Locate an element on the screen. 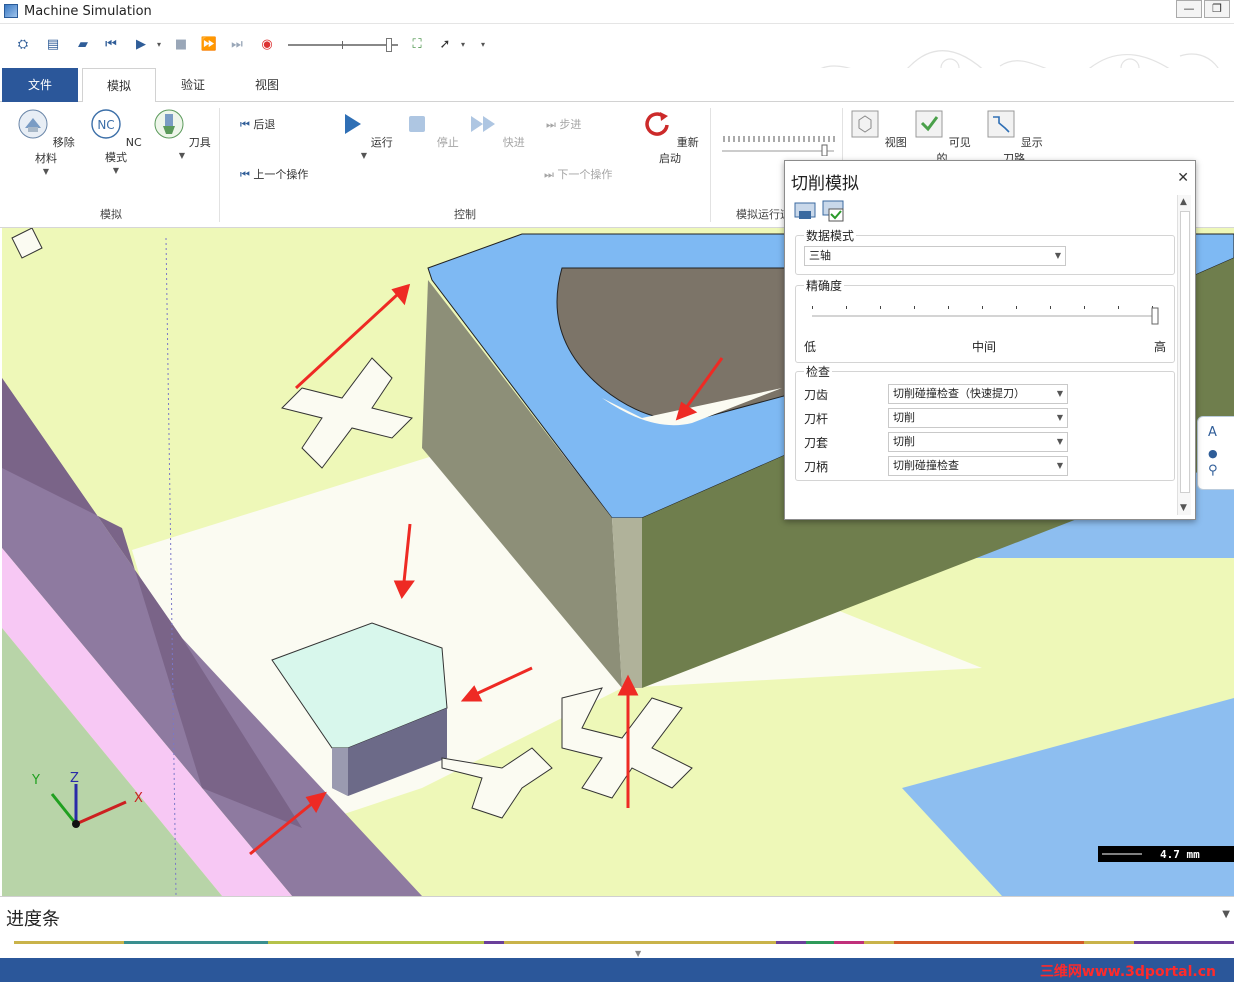 The width and height of the screenshot is (1234, 982). accuracy-legend: 精确度 is located at coordinates (824, 285).